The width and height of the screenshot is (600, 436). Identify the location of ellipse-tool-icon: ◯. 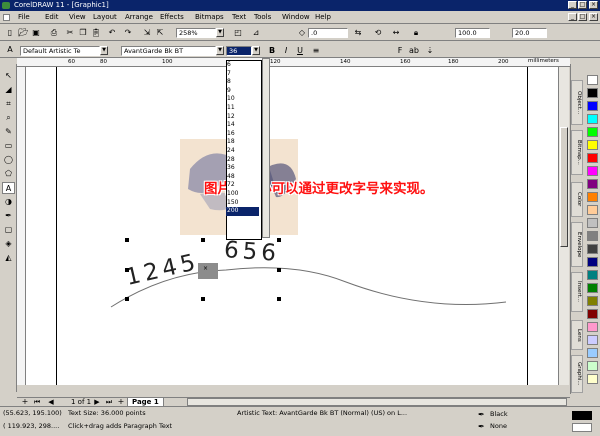
(8, 160).